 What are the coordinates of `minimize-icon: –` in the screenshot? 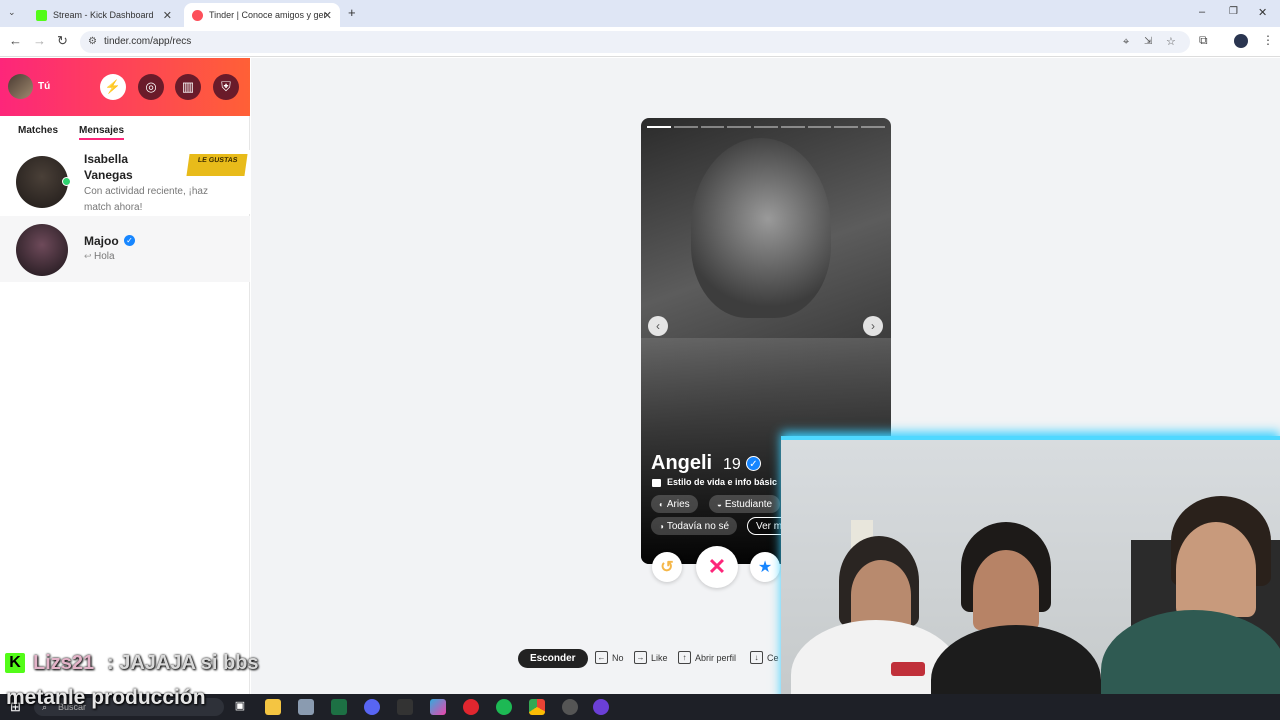 It's located at (1202, 12).